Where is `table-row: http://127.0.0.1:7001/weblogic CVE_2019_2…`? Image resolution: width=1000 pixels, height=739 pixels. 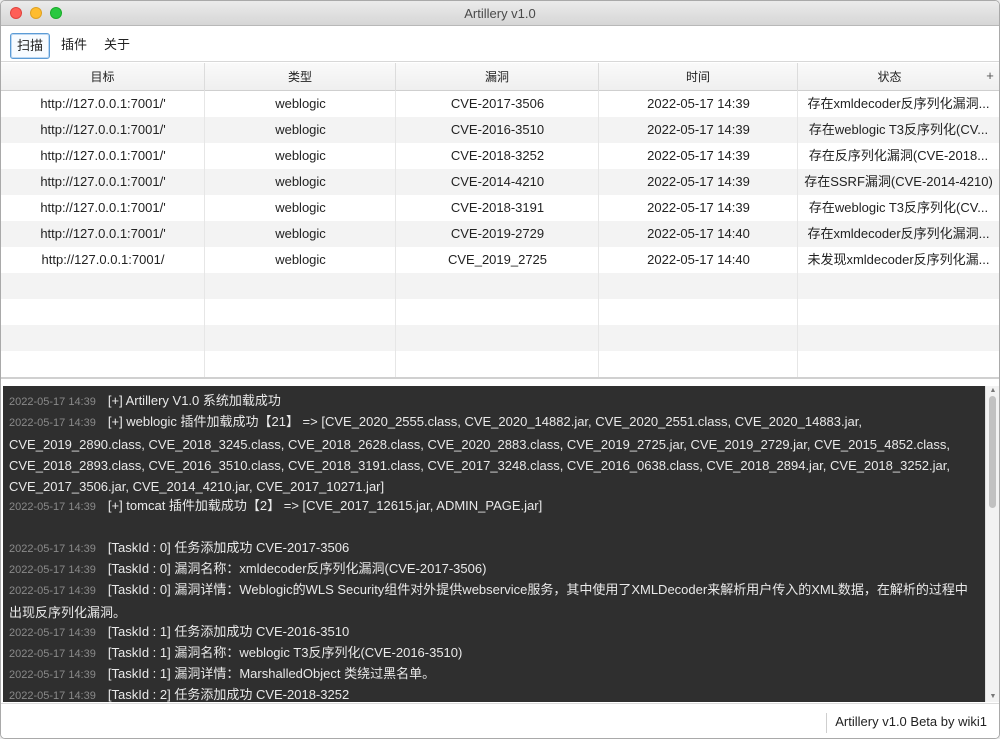 table-row: http://127.0.0.1:7001/weblogic CVE_2019_2… is located at coordinates (500, 260).